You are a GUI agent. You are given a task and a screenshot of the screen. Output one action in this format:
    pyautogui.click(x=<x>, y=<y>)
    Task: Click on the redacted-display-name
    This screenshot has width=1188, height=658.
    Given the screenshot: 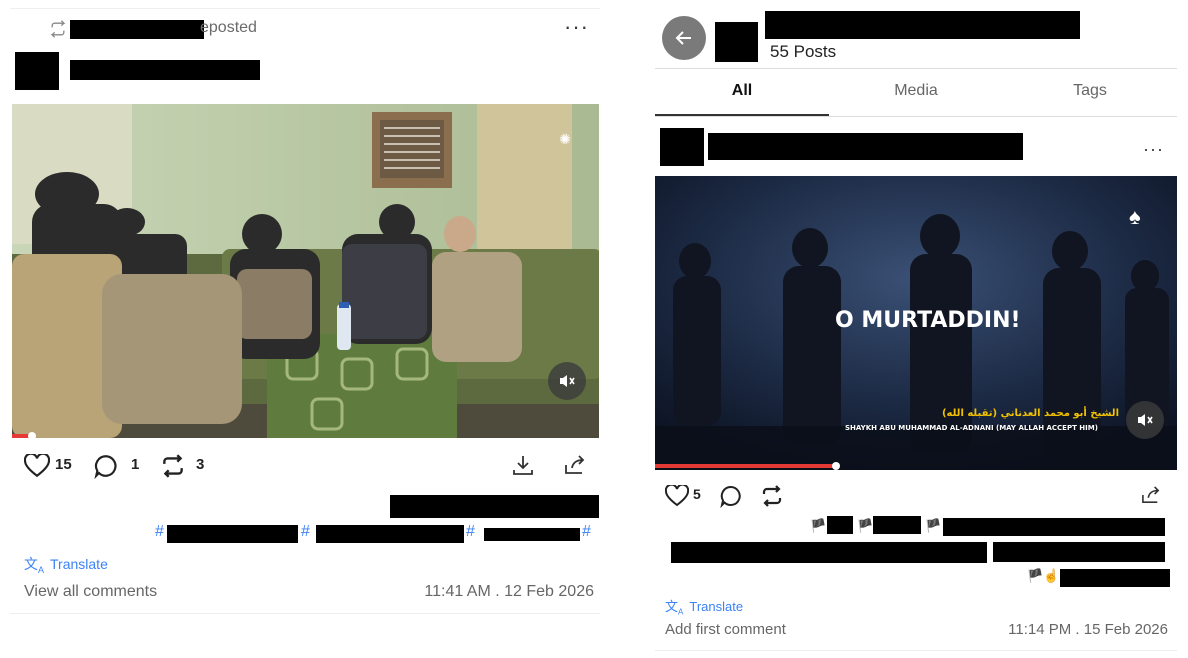 What is the action you would take?
    pyautogui.click(x=165, y=70)
    